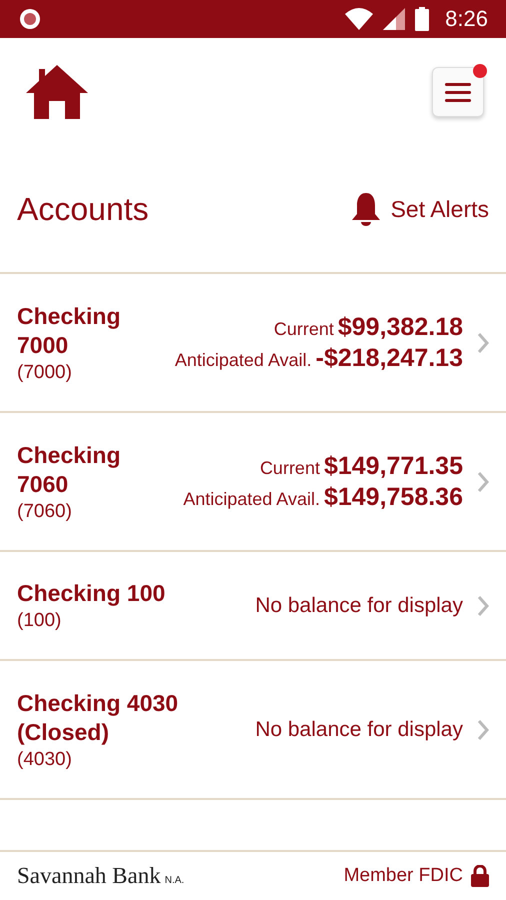  I want to click on account-number: (7060), so click(45, 511).